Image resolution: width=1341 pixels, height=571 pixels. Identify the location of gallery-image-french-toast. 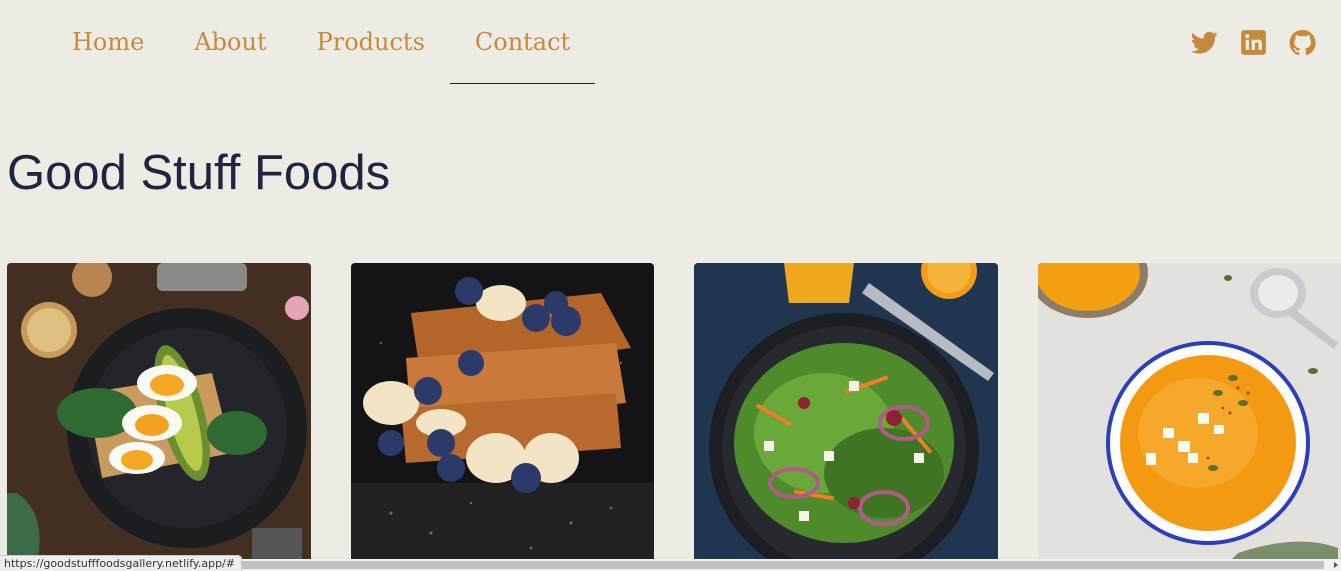
(502, 413).